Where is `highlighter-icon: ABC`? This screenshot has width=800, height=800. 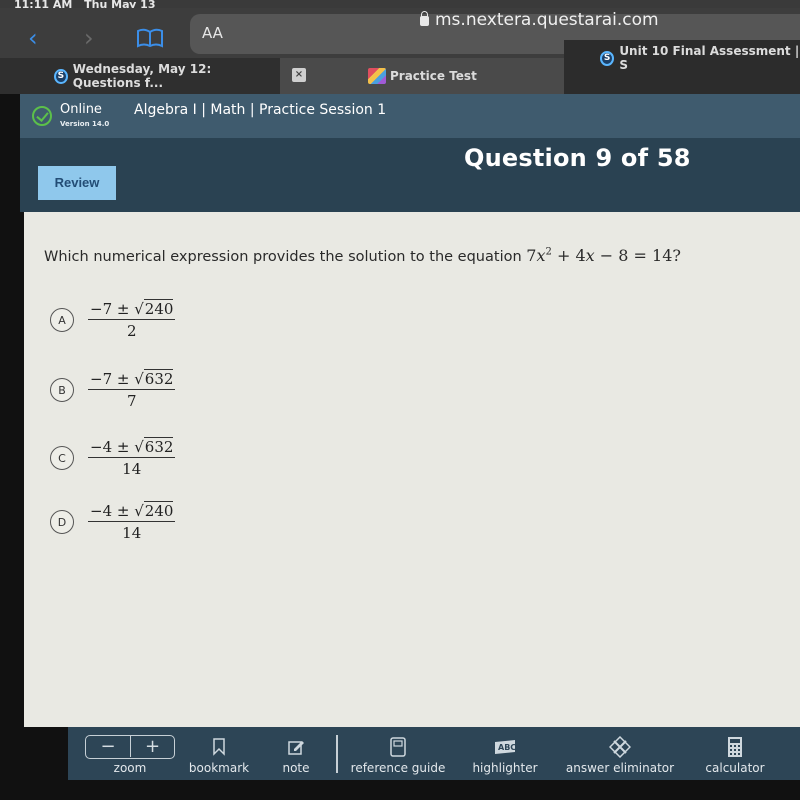
highlighter-icon: ABC is located at coordinates (505, 747).